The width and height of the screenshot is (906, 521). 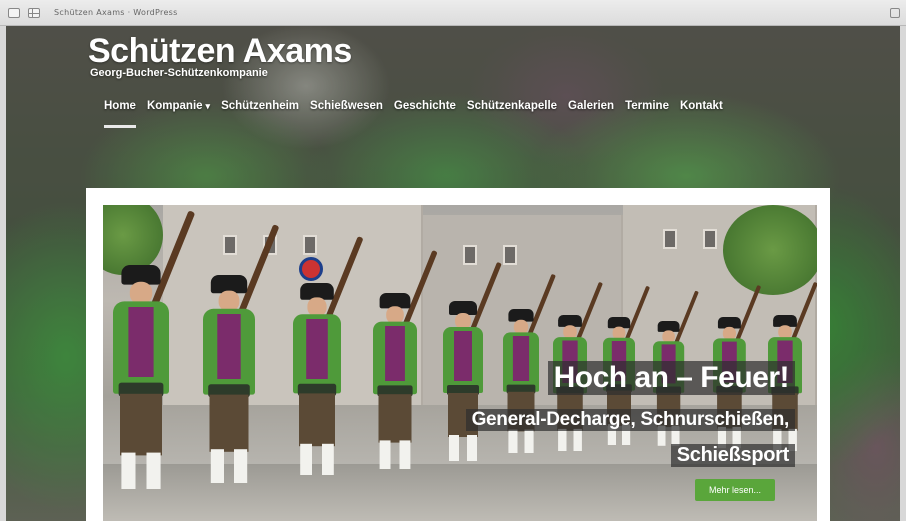 I want to click on nav-item-geschichte: Geschichte, so click(x=425, y=106).